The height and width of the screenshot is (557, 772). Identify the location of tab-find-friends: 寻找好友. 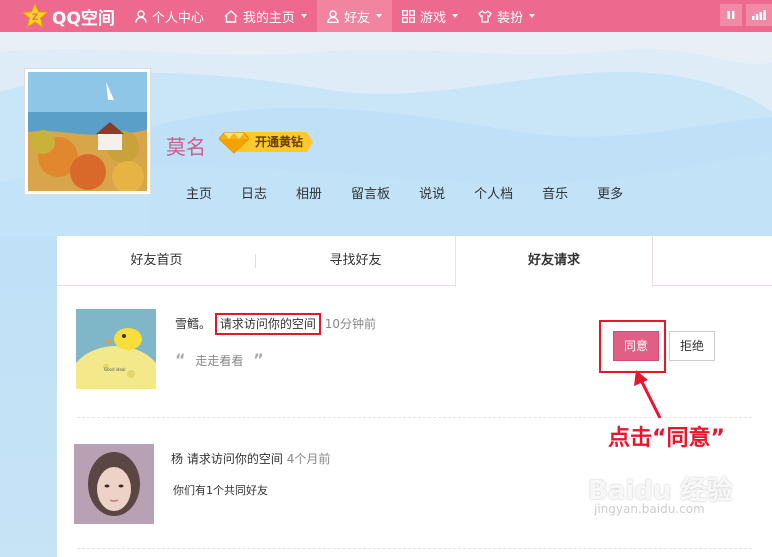
(355, 260).